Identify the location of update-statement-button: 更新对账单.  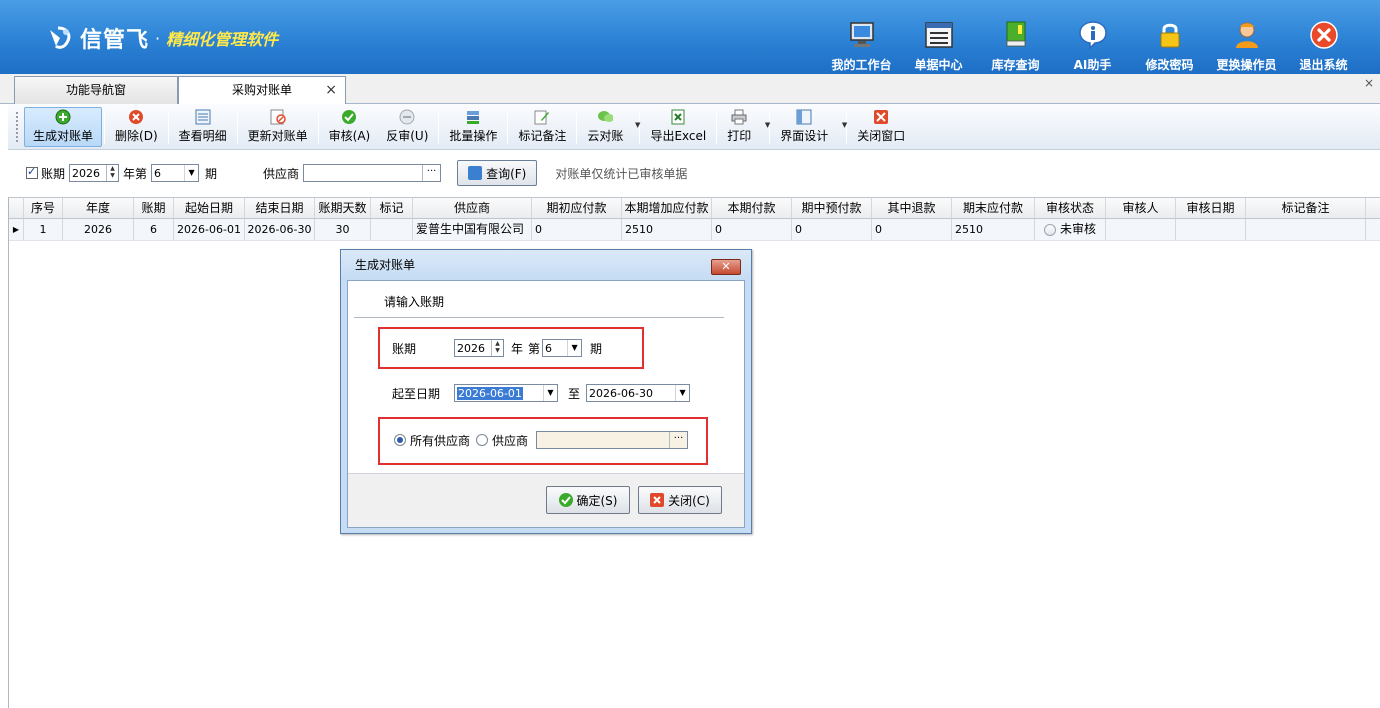
(278, 127).